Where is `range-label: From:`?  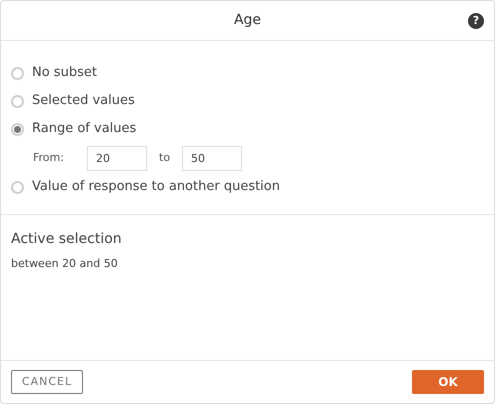 range-label: From: is located at coordinates (49, 158).